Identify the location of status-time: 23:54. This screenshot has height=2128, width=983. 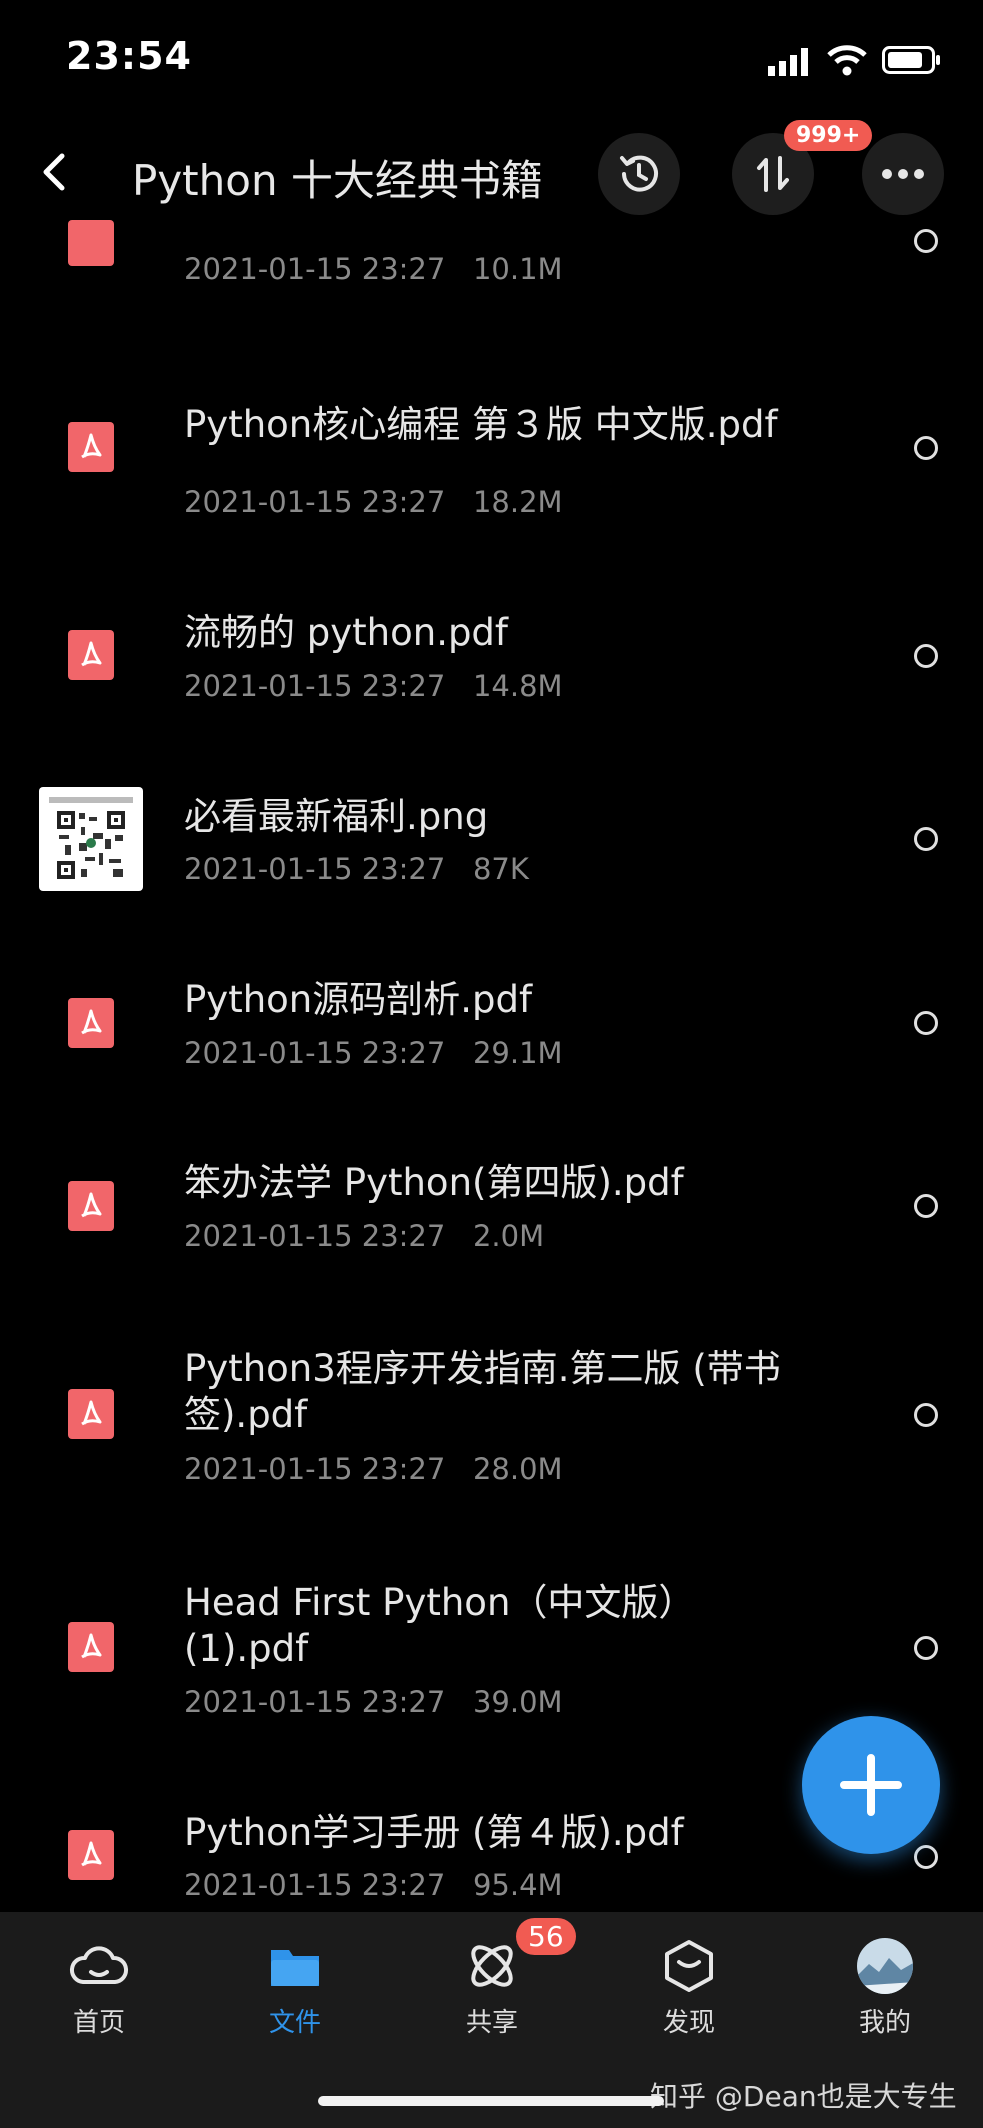
(129, 56).